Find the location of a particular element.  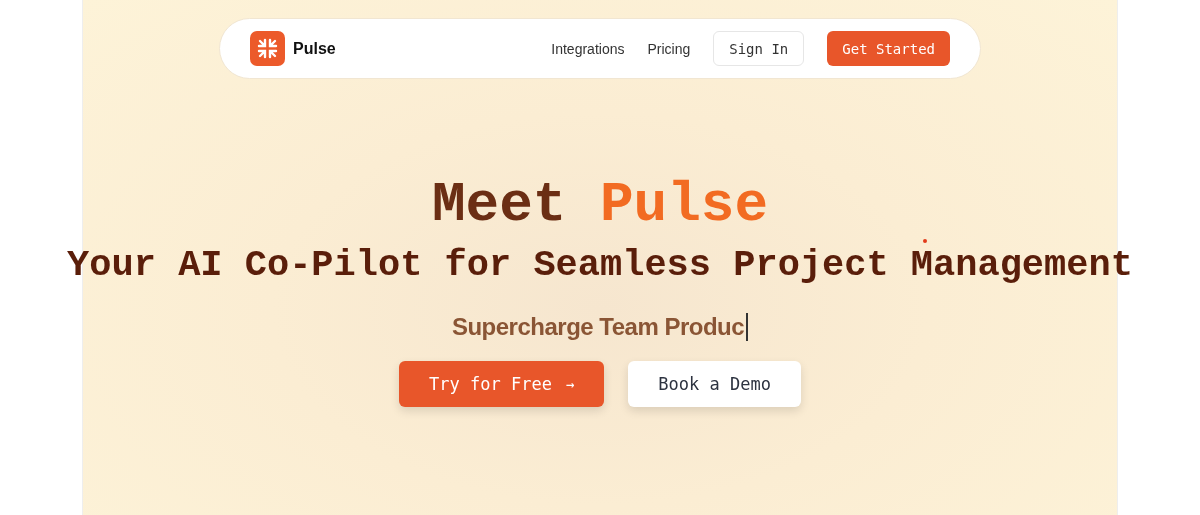

sparkle-dot is located at coordinates (925, 241).